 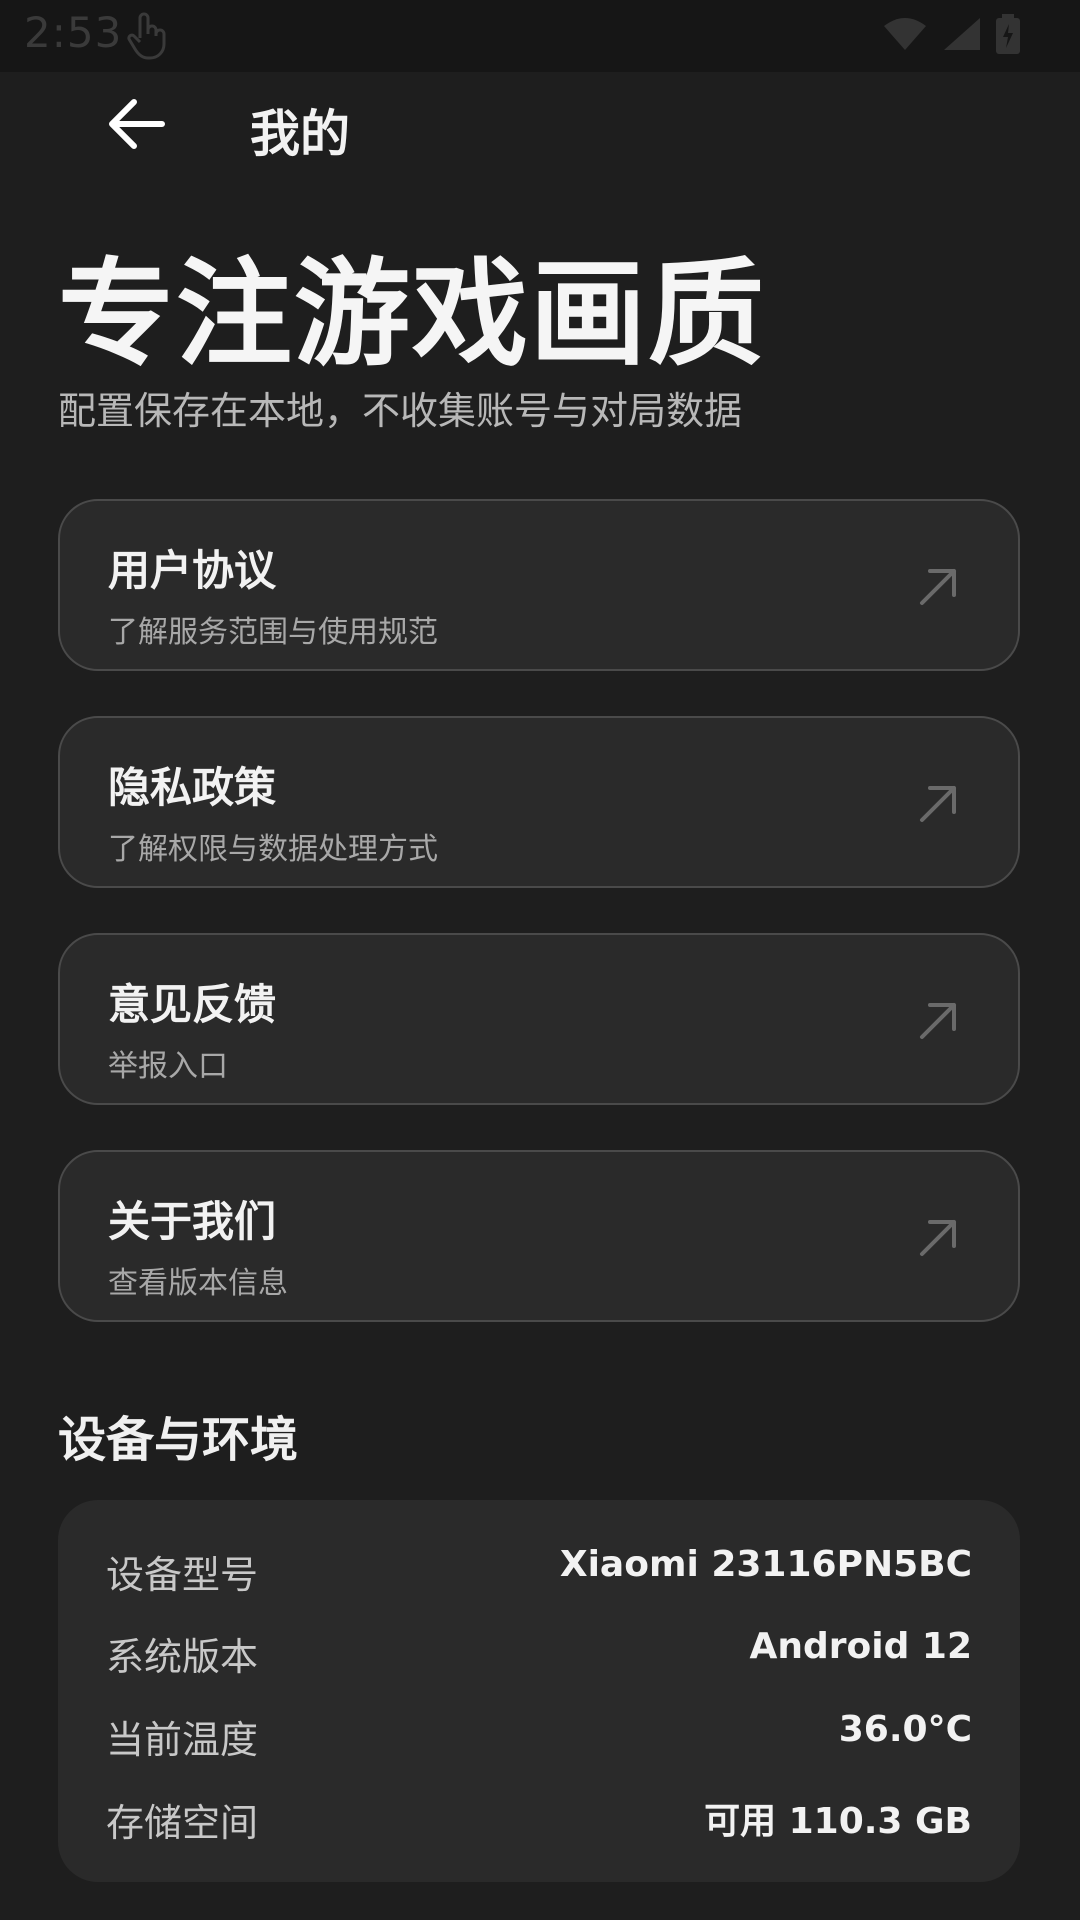 I want to click on wifi-icon, so click(x=905, y=36).